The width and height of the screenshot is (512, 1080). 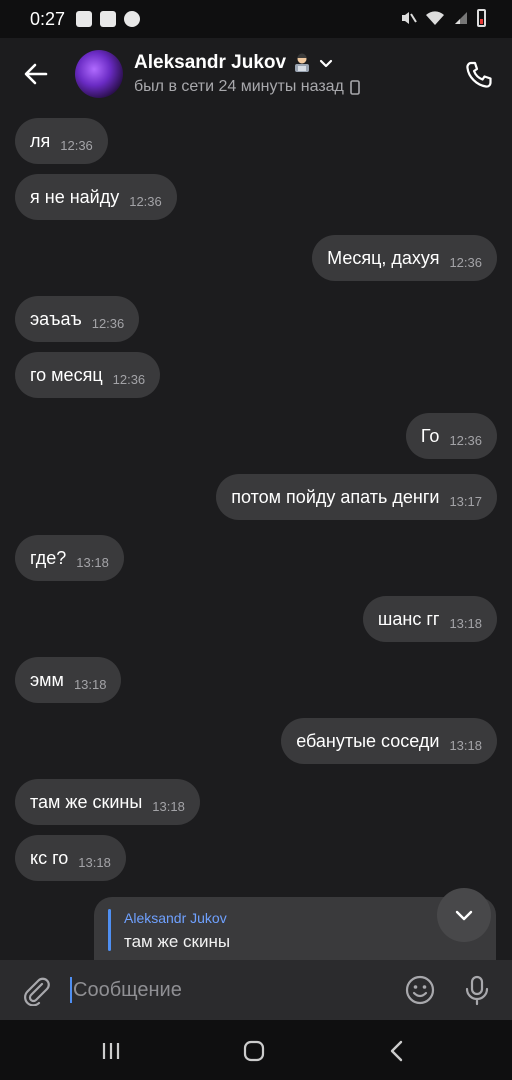 I want to click on contact-status: был в сети 24 минуты назад, so click(x=239, y=86).